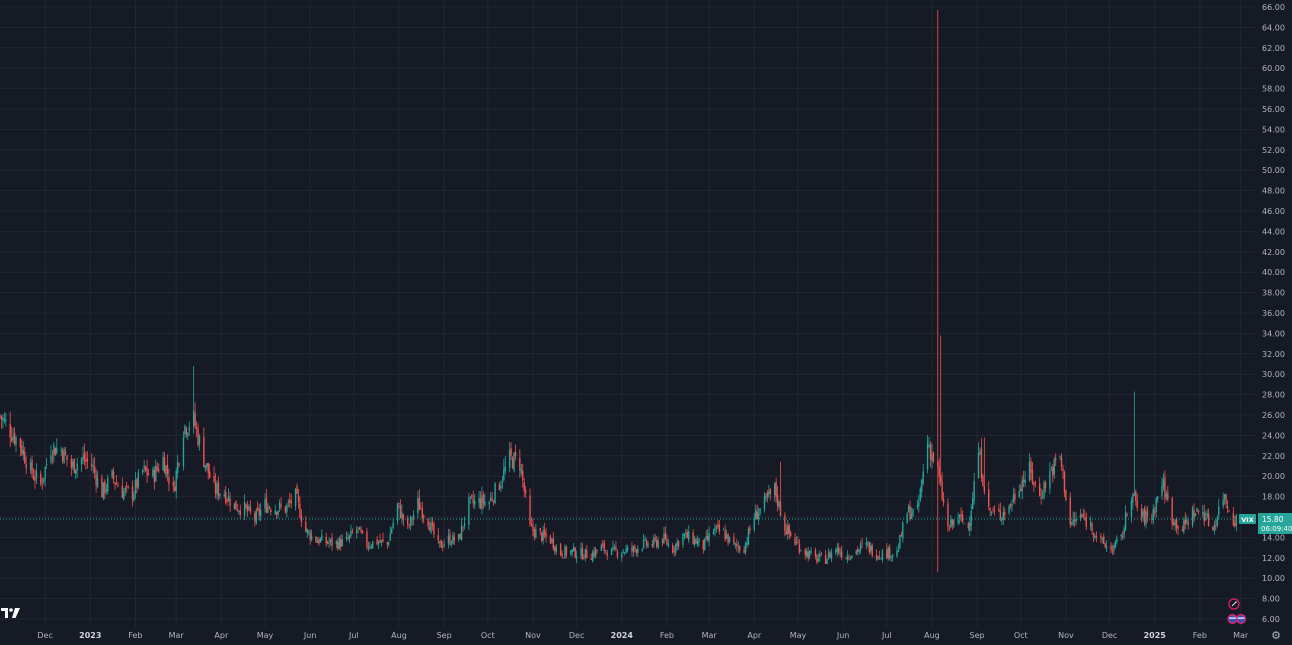  What do you see at coordinates (533, 635) in the screenshot?
I see `time-tick-label: Nov` at bounding box center [533, 635].